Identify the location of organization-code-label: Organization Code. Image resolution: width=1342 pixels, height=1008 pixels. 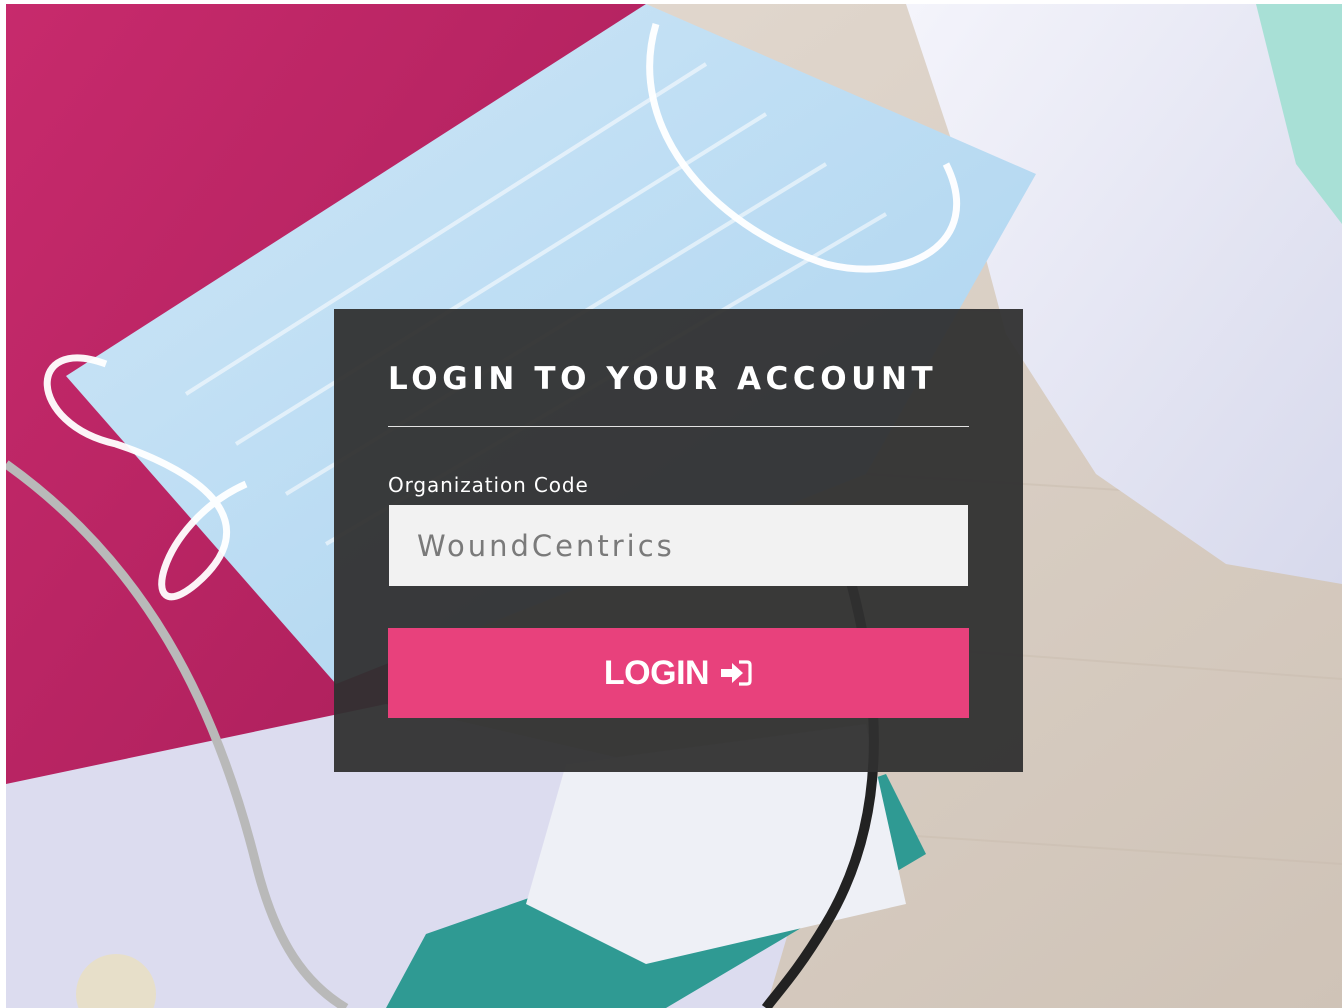
(488, 485).